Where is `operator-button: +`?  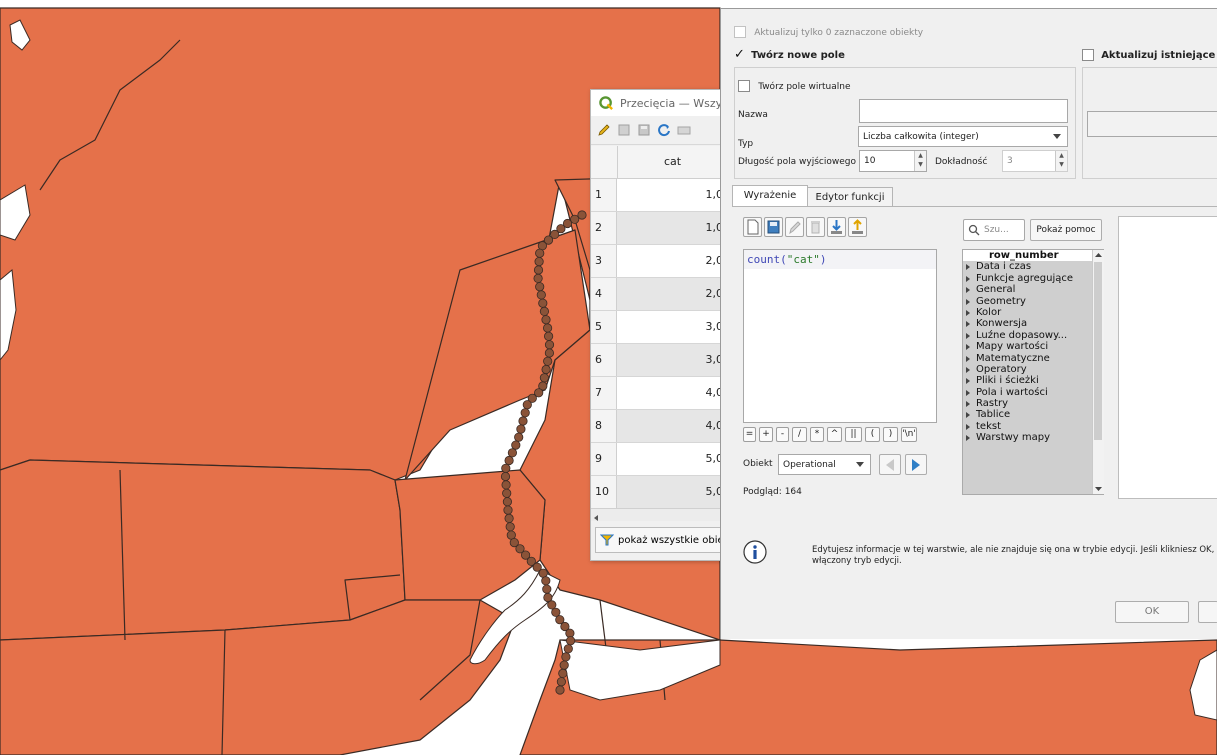 operator-button: + is located at coordinates (766, 434).